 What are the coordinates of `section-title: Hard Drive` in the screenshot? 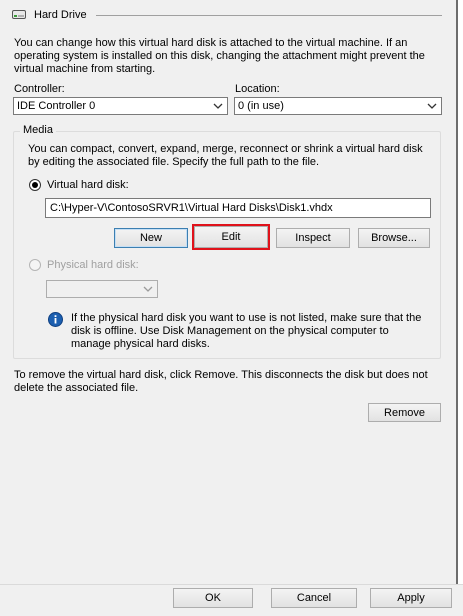 It's located at (60, 15).